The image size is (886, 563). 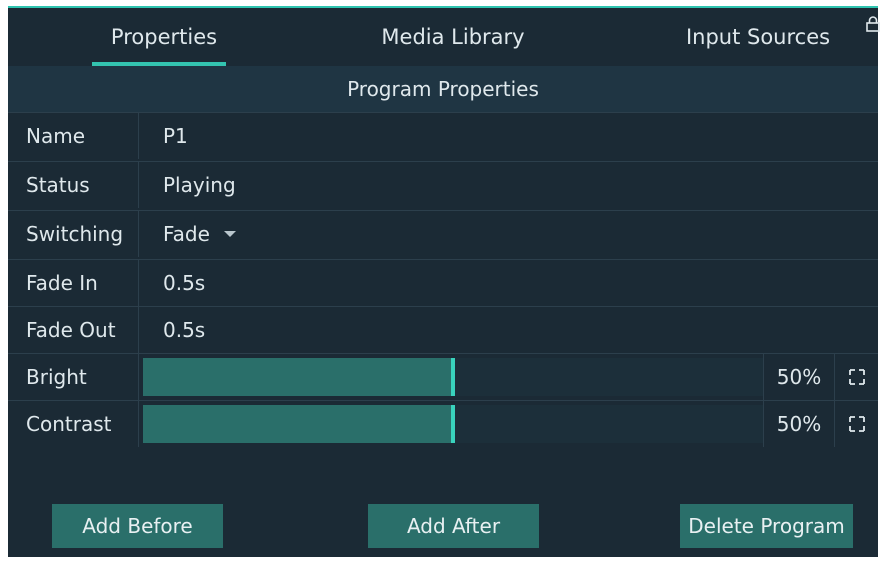 What do you see at coordinates (443, 282) in the screenshot?
I see `row-fade-in: Fade In 0.5s` at bounding box center [443, 282].